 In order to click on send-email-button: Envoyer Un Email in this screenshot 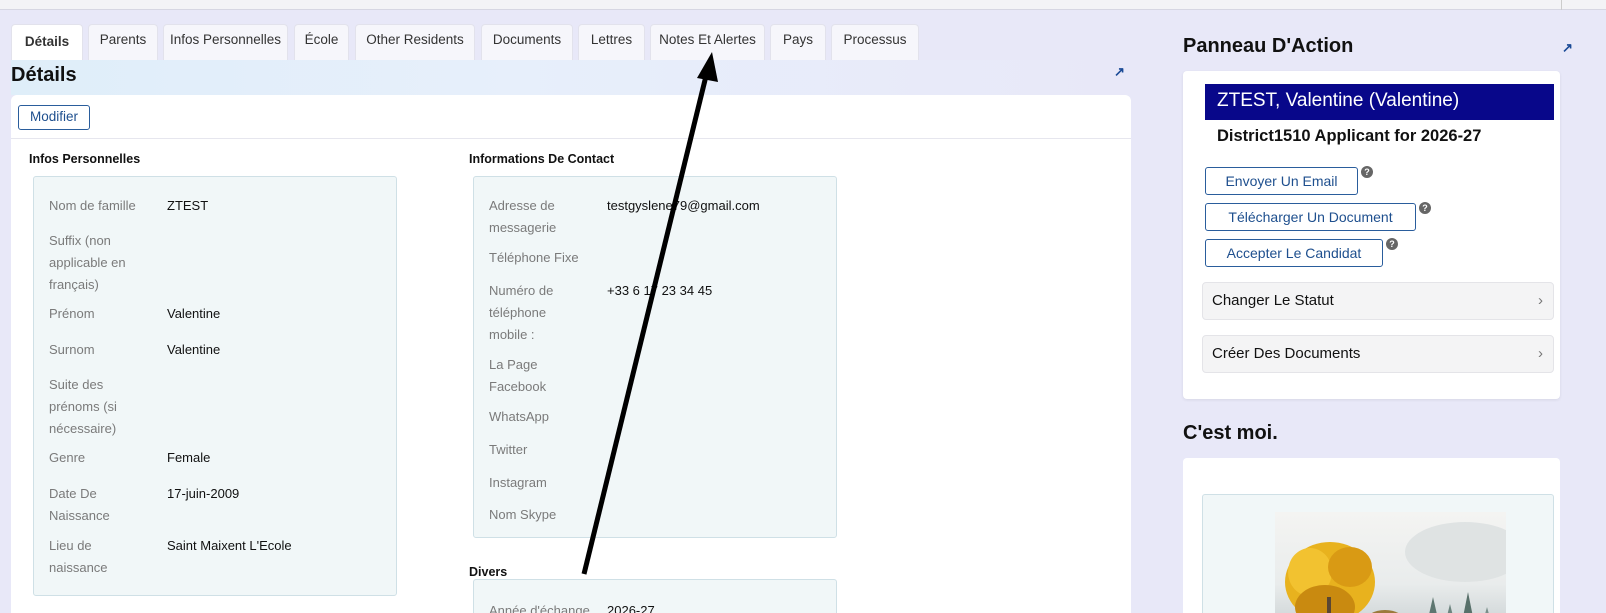, I will do `click(1281, 181)`.